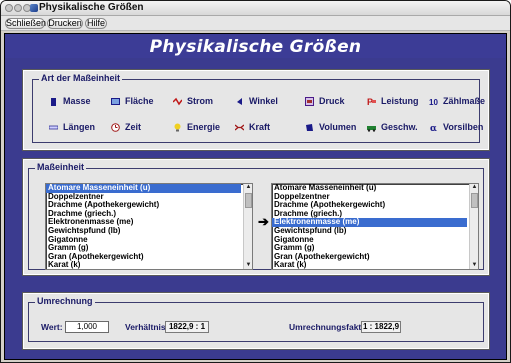 This screenshot has height=363, width=511. Describe the element at coordinates (18, 8) in the screenshot. I see `minimize-window-button` at that location.